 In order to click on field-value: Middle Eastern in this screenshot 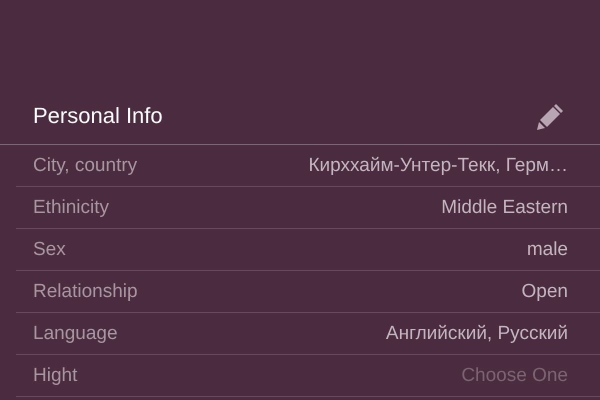, I will do `click(504, 207)`.